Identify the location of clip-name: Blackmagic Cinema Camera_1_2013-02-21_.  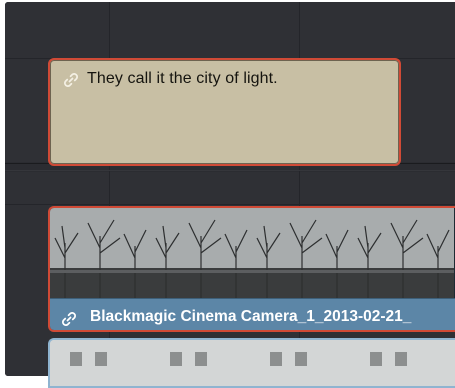
(251, 316).